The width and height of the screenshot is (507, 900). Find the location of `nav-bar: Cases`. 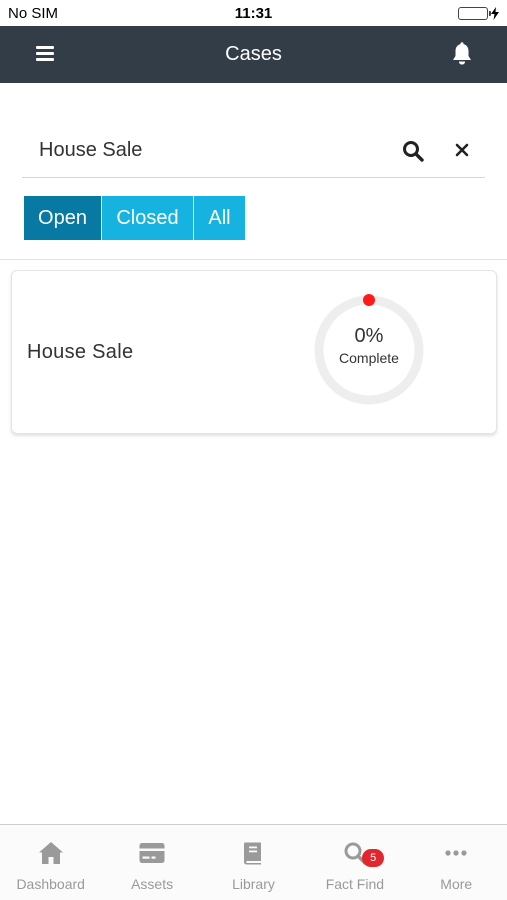

nav-bar: Cases is located at coordinates (253, 54).